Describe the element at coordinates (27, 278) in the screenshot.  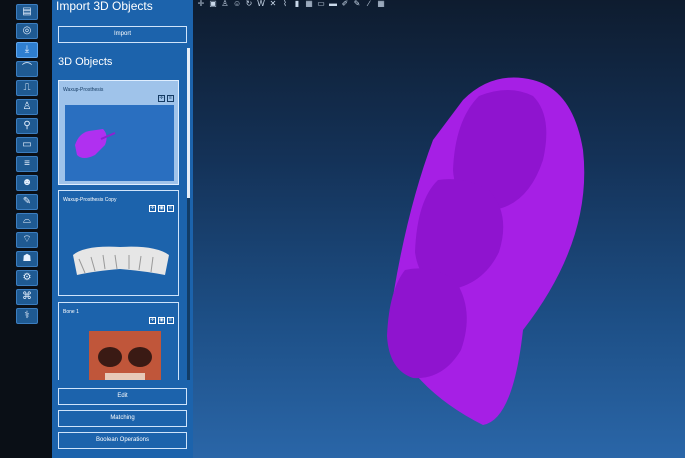
I see `gear-box-icon: ⚙` at that location.